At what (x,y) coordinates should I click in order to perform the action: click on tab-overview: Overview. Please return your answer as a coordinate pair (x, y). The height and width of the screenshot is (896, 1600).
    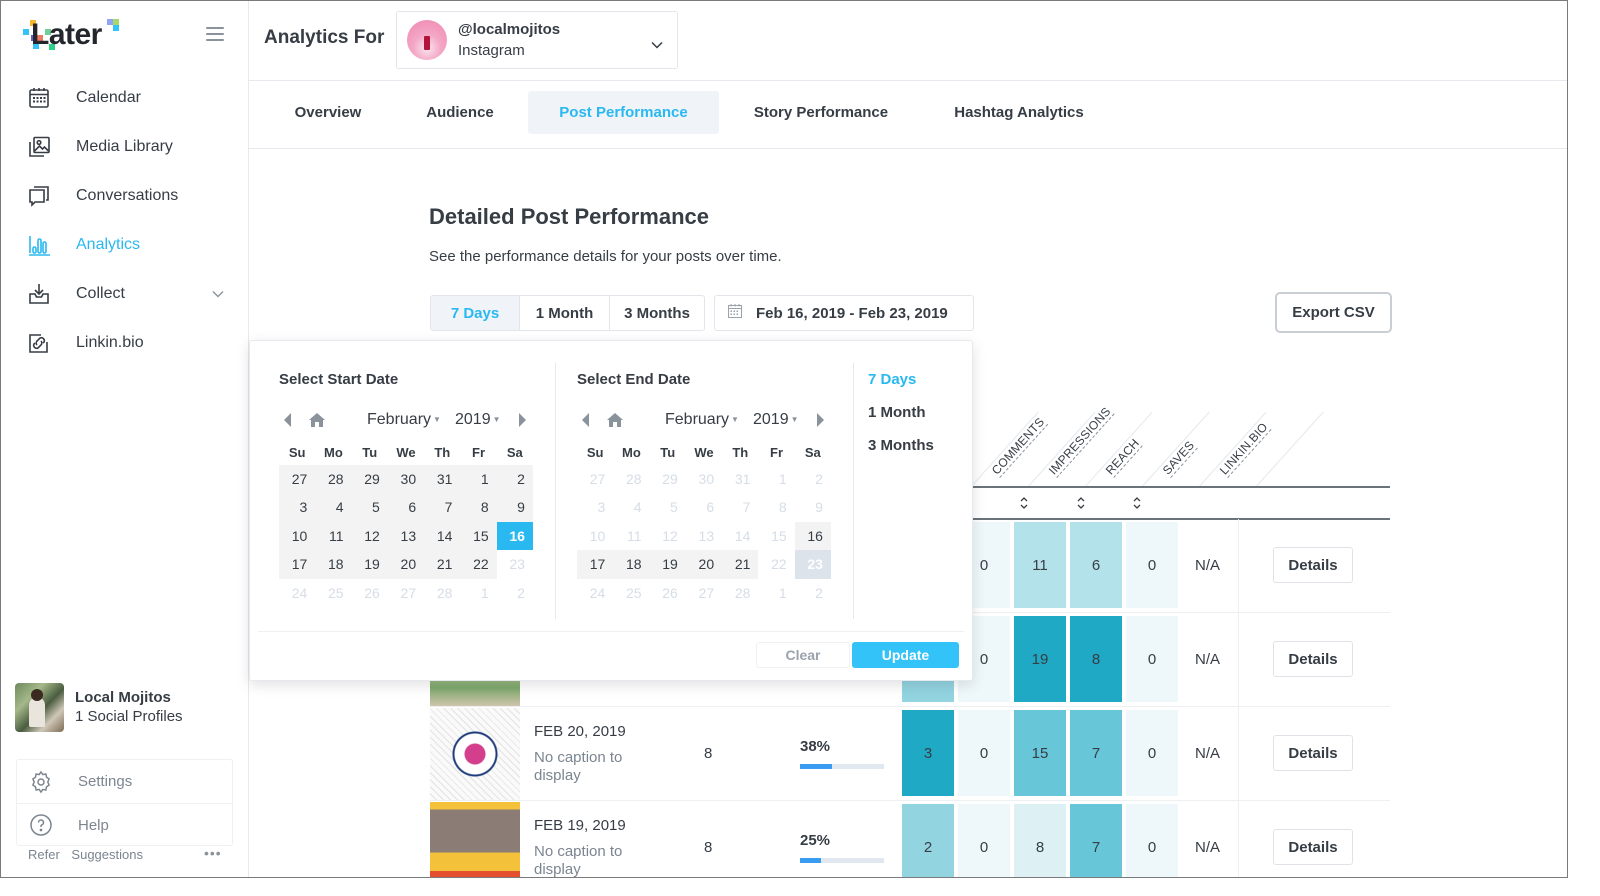
    Looking at the image, I should click on (328, 112).